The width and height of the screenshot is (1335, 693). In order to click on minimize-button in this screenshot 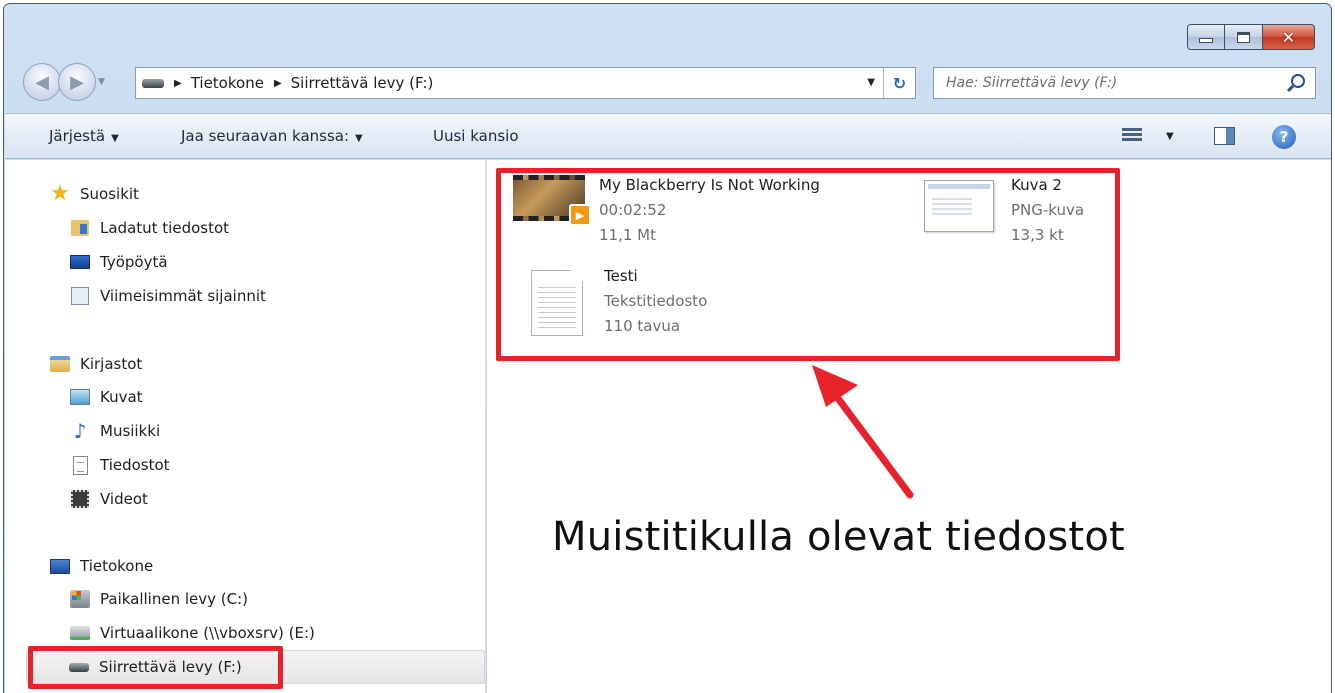, I will do `click(1206, 37)`.